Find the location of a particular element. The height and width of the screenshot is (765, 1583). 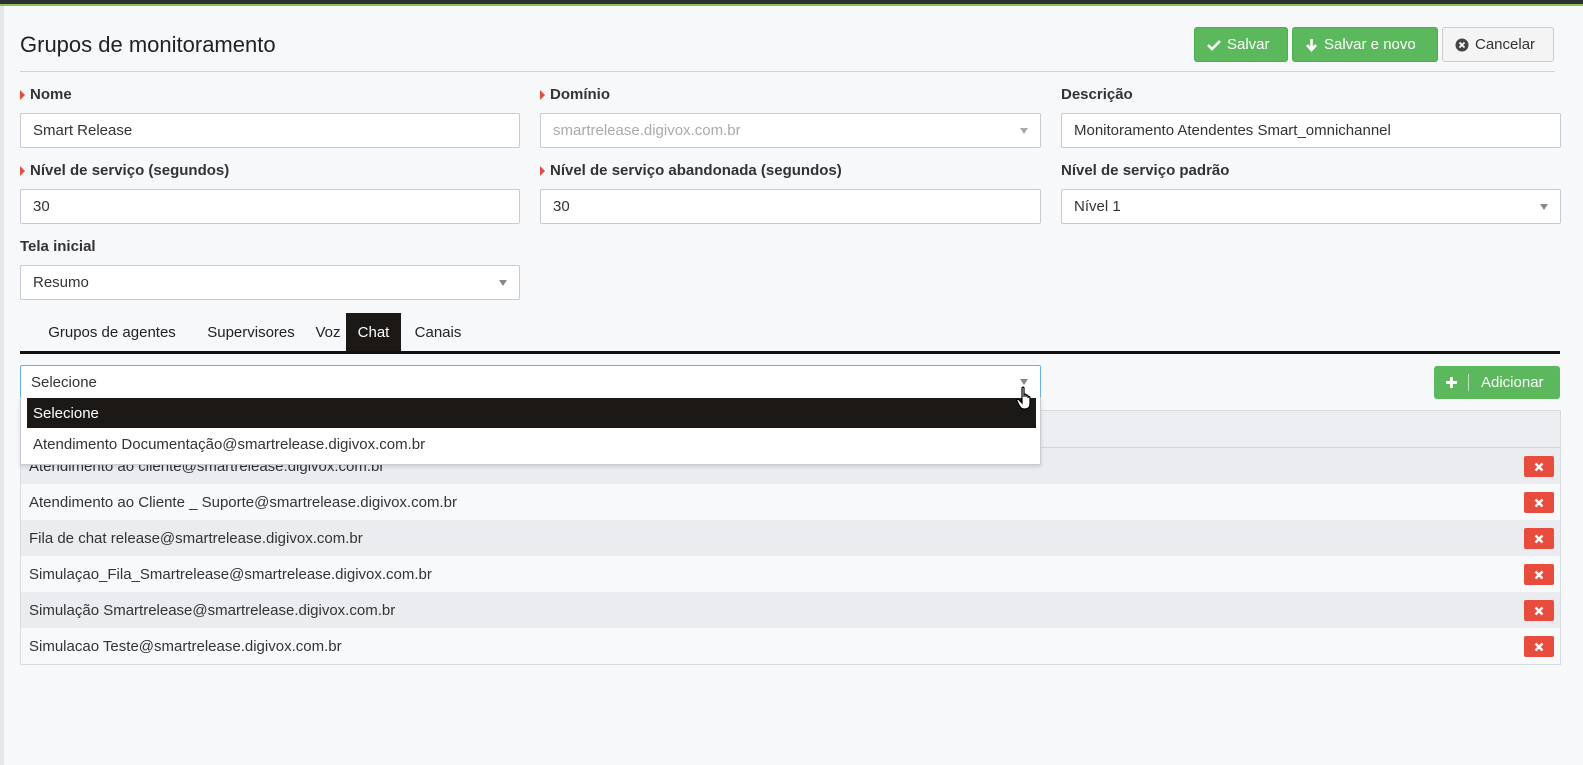

nivel-padrao-label-text: Nível de serviço padrão is located at coordinates (1145, 170).